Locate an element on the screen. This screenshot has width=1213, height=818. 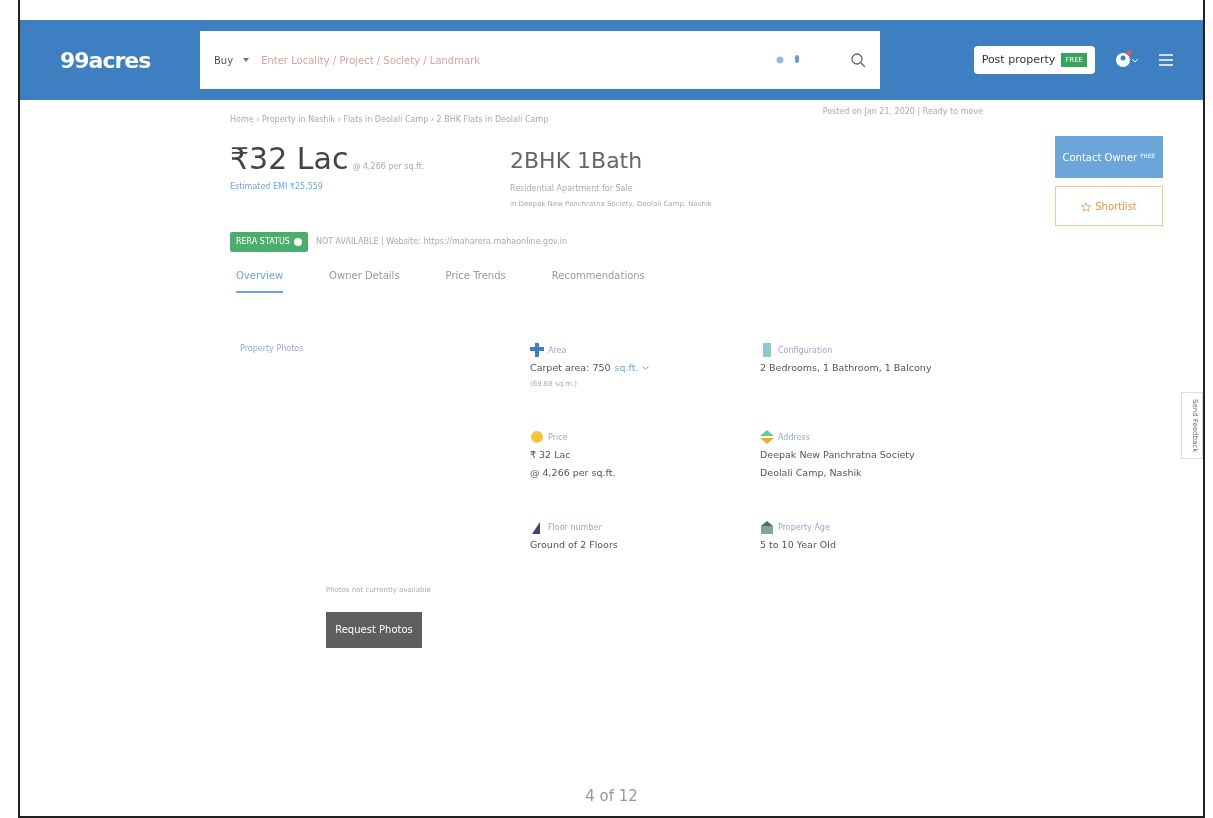
photos-heading: Property Photos is located at coordinates (272, 349).